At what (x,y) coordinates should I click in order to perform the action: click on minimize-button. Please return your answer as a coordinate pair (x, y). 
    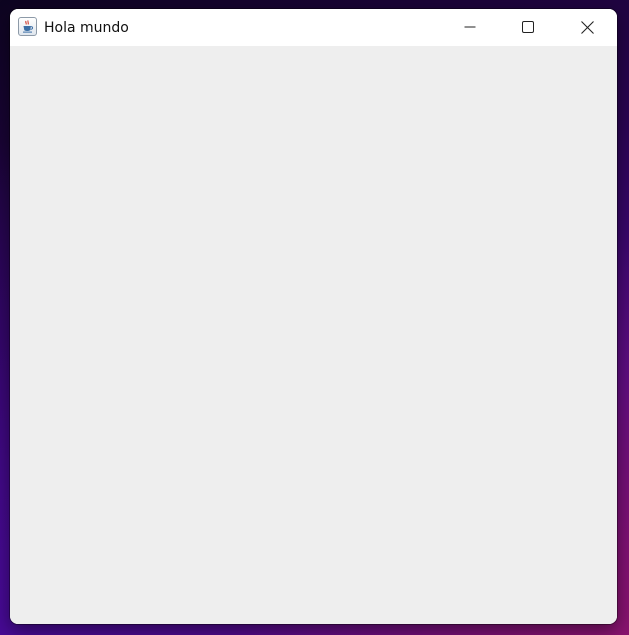
    Looking at the image, I should click on (470, 27).